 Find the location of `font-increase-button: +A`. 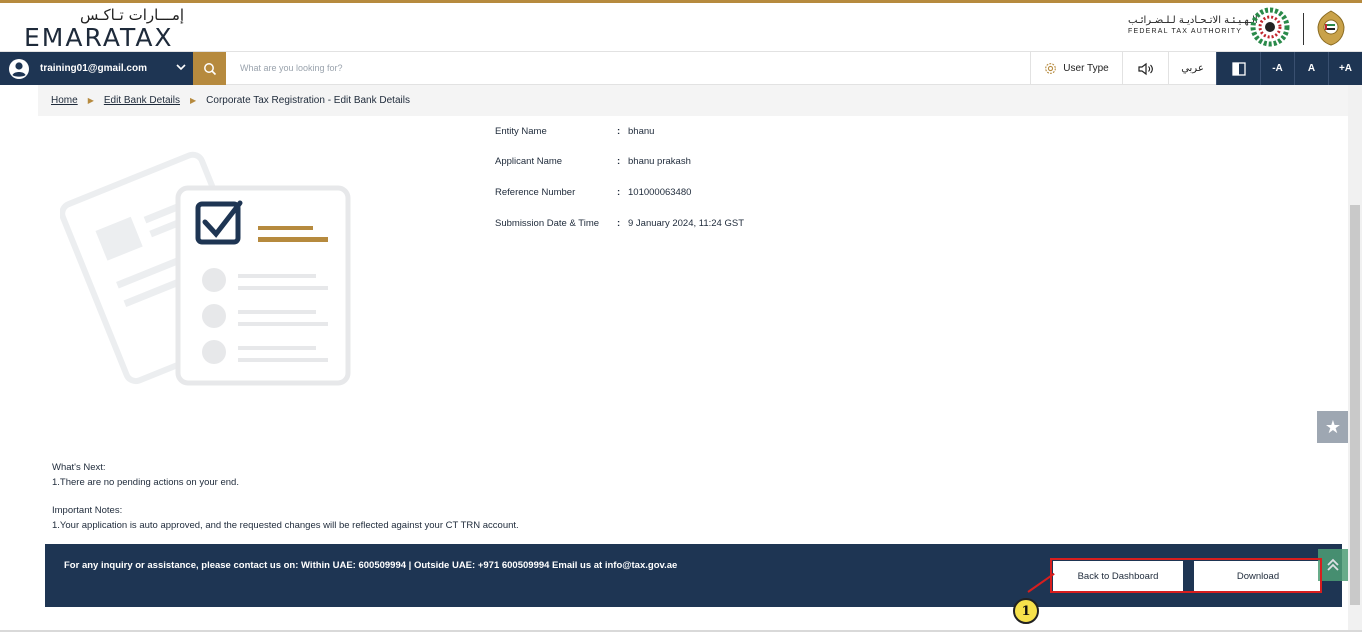

font-increase-button: +A is located at coordinates (1345, 68).